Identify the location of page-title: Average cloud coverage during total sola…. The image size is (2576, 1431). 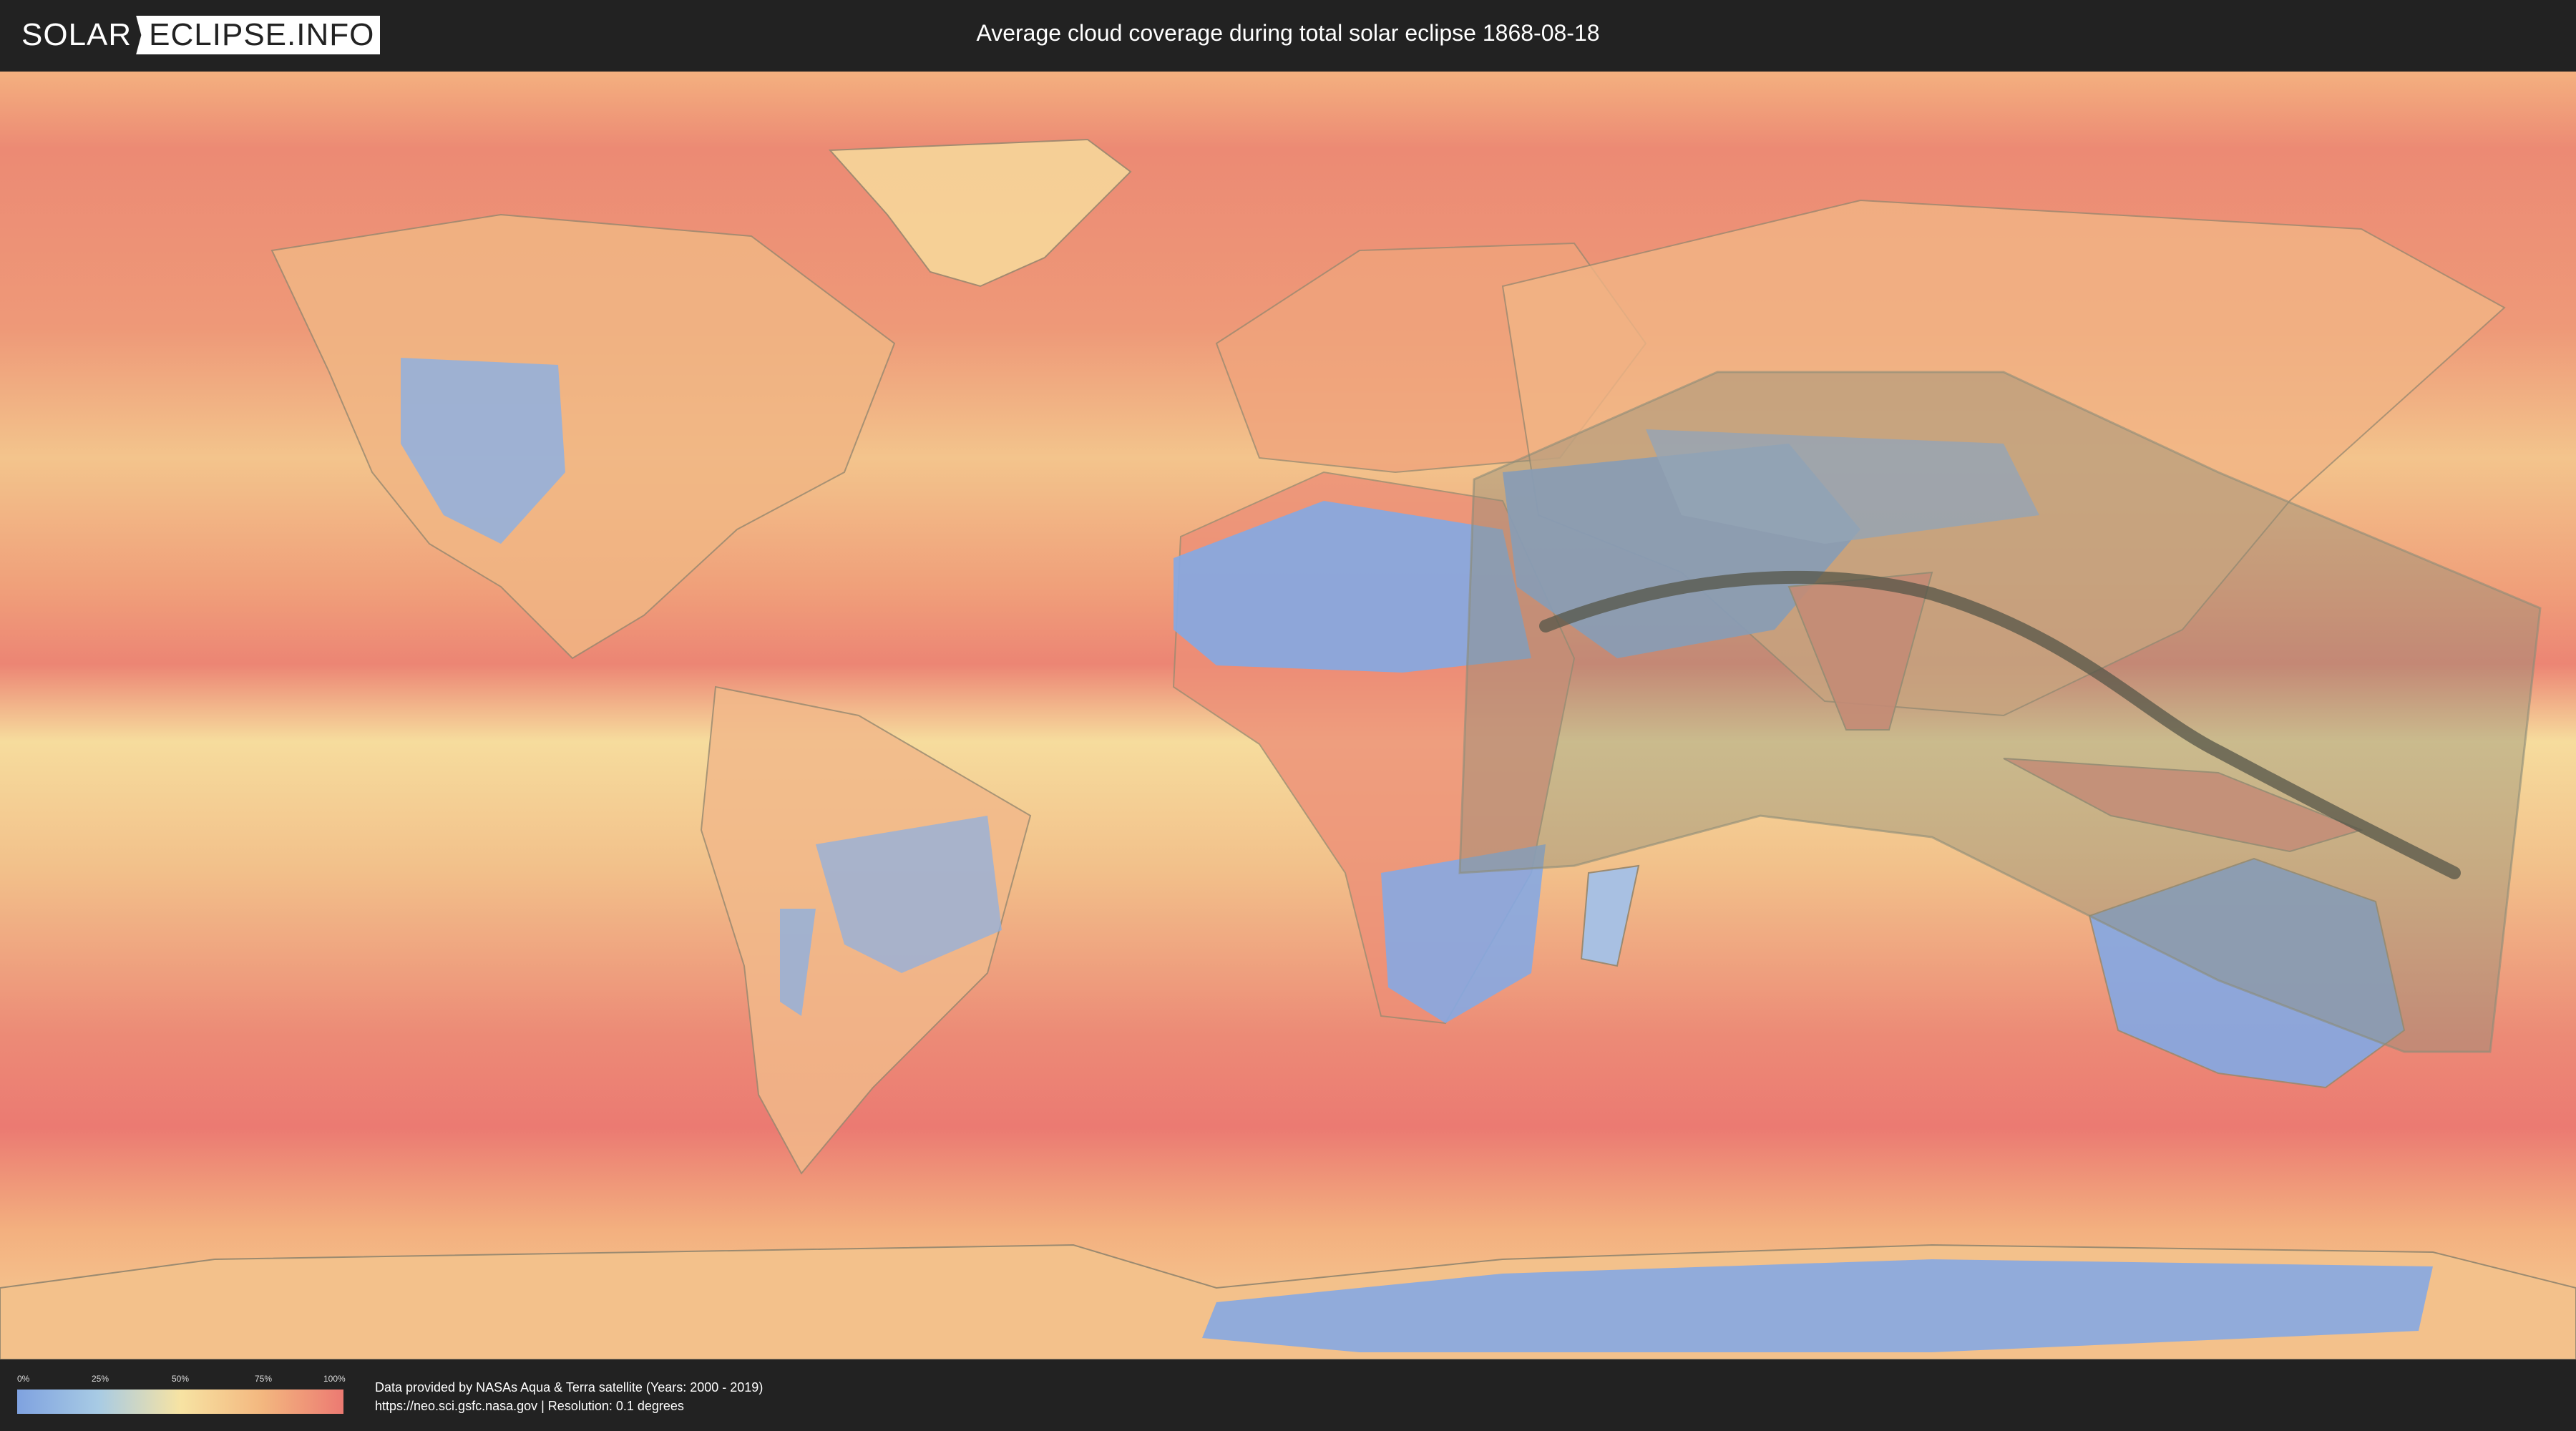
(1288, 33).